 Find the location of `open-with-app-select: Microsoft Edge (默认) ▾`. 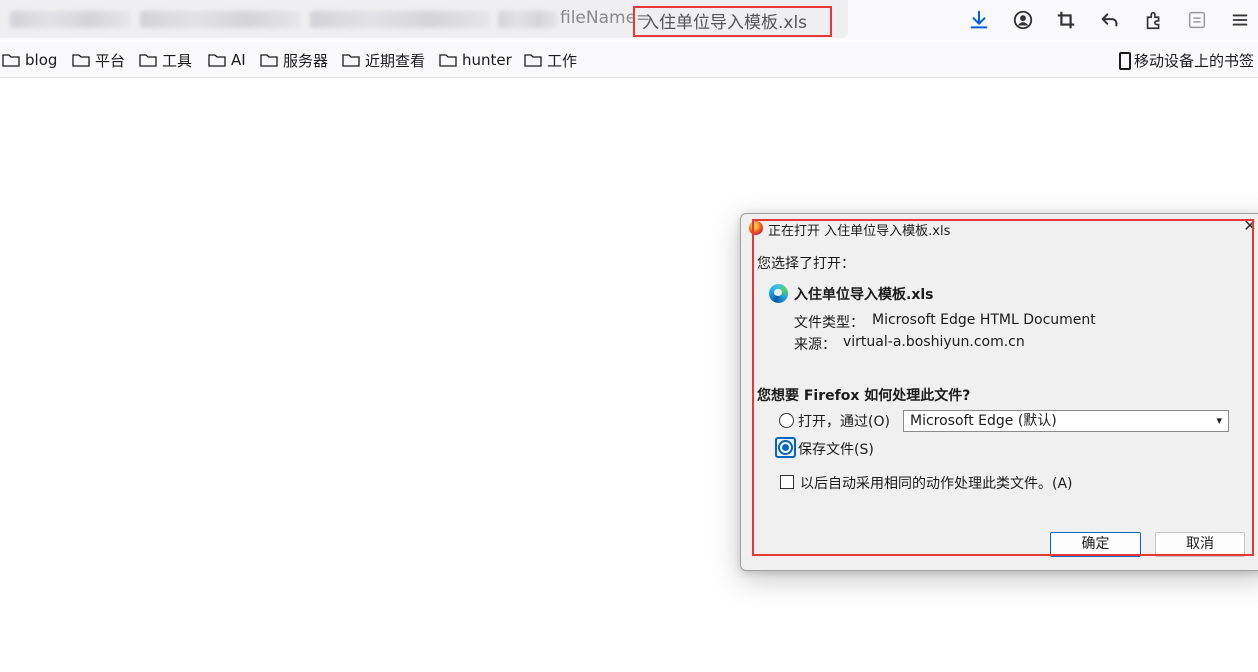

open-with-app-select: Microsoft Edge (默认) ▾ is located at coordinates (1066, 421).